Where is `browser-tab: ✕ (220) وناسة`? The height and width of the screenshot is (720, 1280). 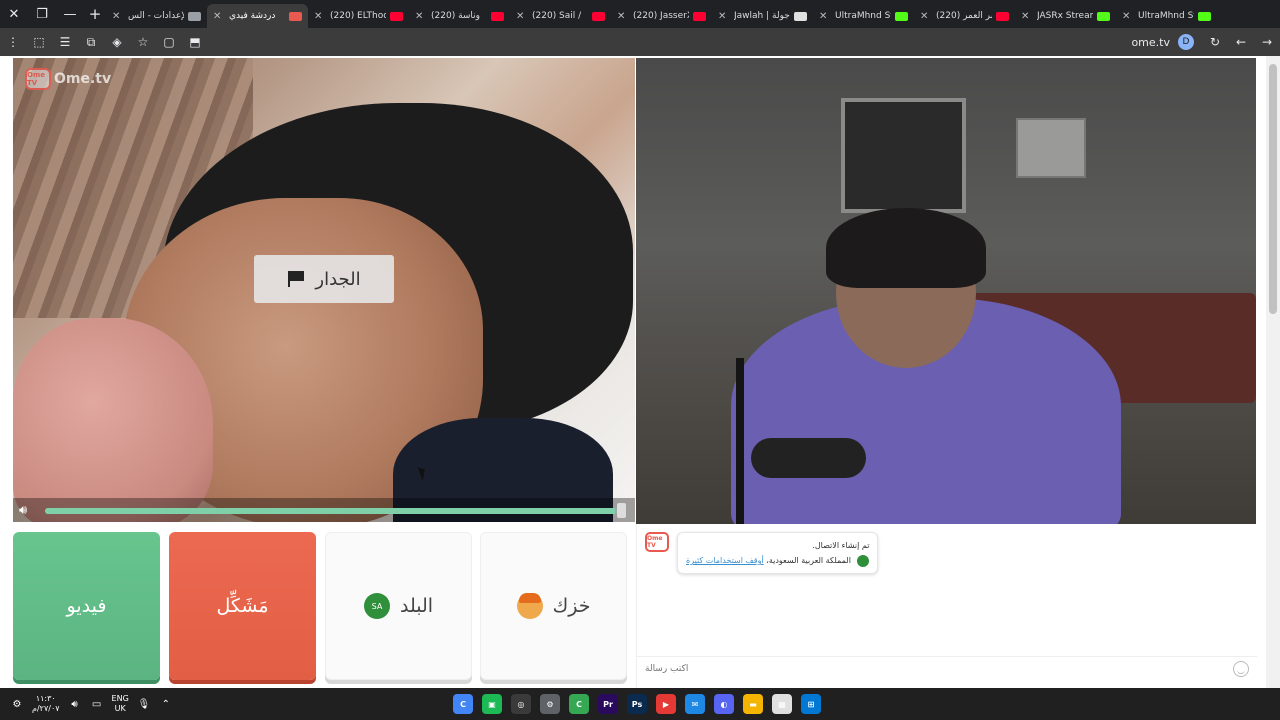 browser-tab: ✕ (220) وناسة is located at coordinates (459, 16).